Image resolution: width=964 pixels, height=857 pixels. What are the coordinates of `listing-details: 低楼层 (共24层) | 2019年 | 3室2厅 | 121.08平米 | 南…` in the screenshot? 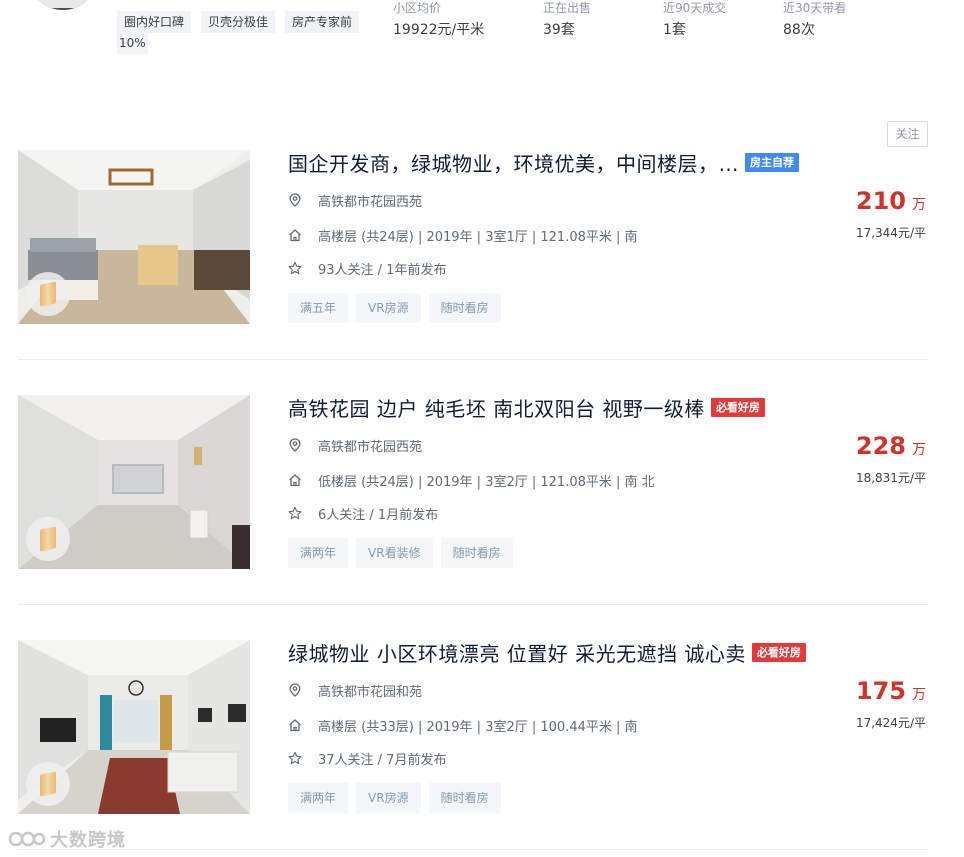 It's located at (471, 480).